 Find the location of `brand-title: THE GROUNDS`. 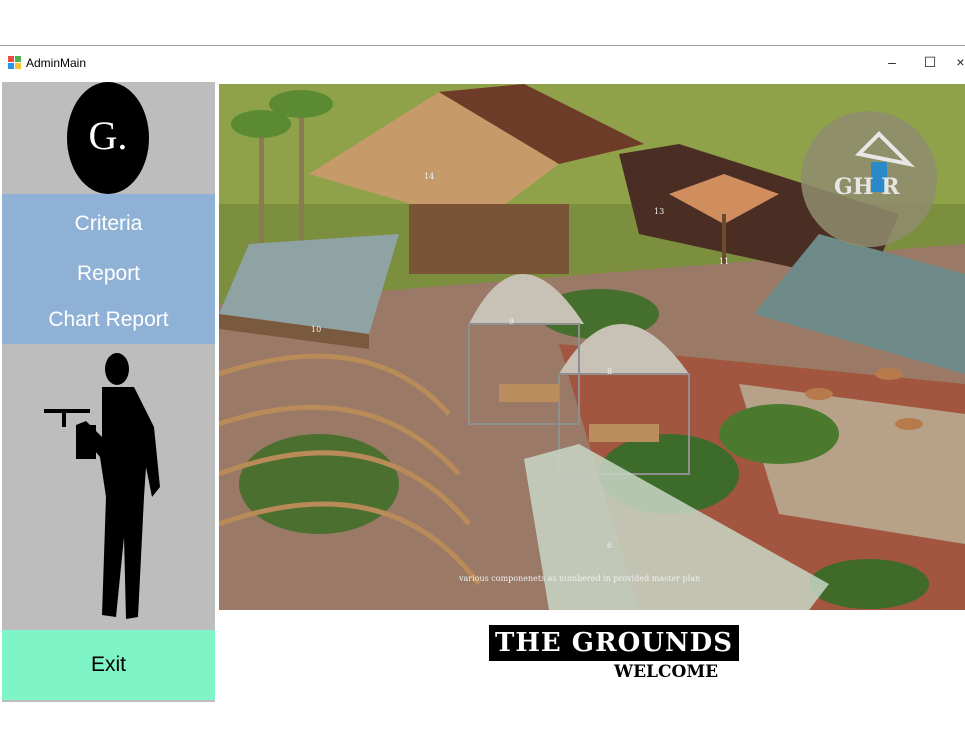

brand-title: THE GROUNDS is located at coordinates (614, 643).